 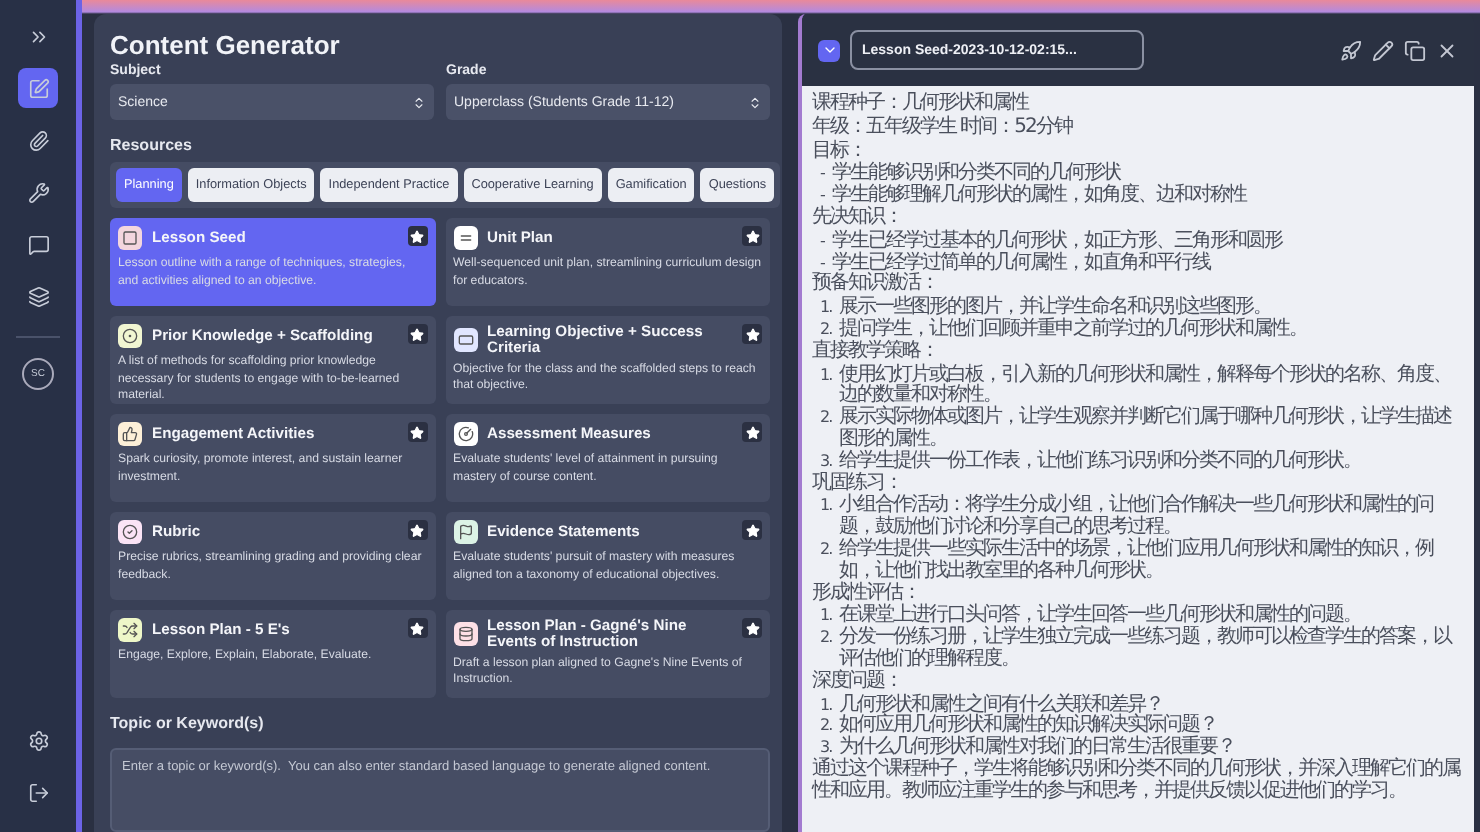 I want to click on output-list-item: 分发一份练习册，让学生独立完成一些练习题，教师可以检查学生的答案，以评估他们的理解程度。, so click(x=1147, y=649).